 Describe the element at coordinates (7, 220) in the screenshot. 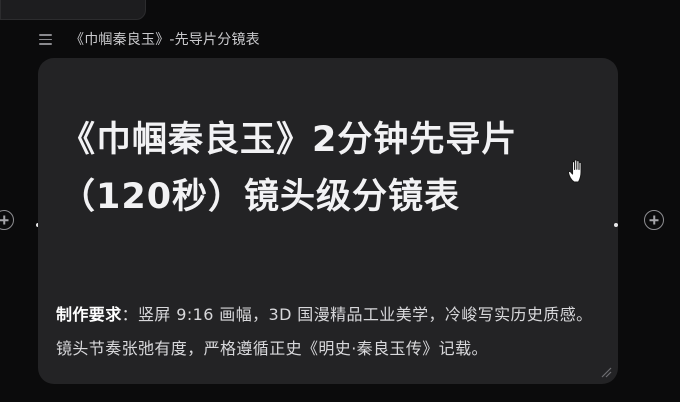

I see `add-block-left-icon` at that location.